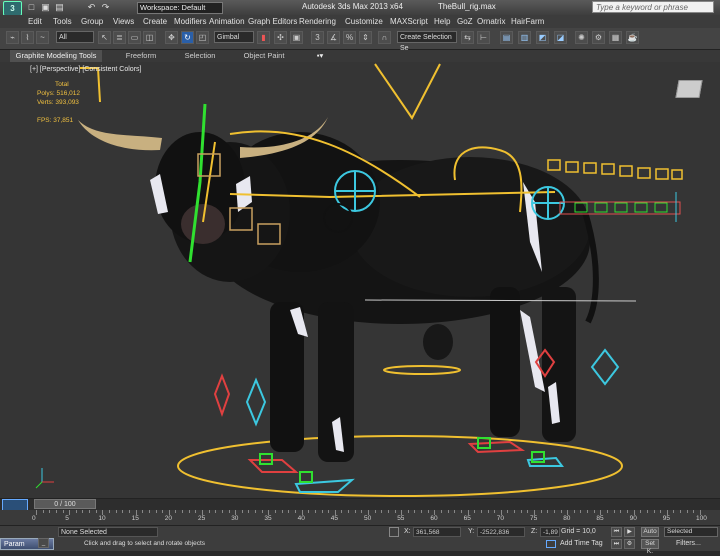 The height and width of the screenshot is (556, 720). I want to click on material-editor-icon: ✺, so click(581, 37).